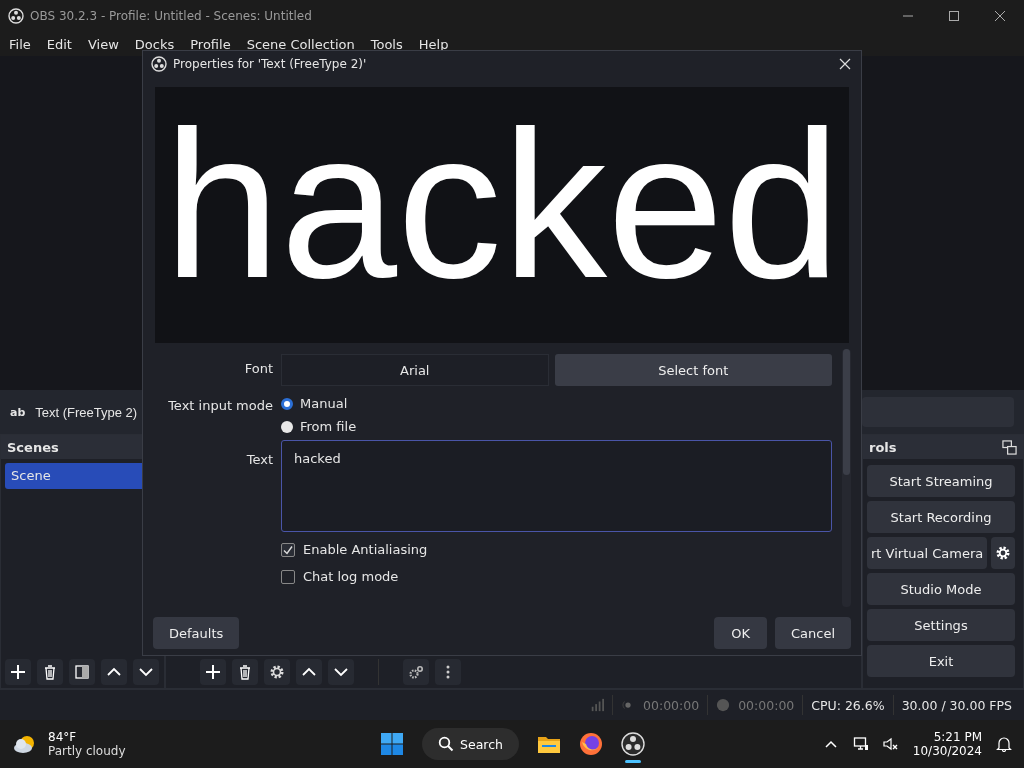 This screenshot has width=1024, height=768. I want to click on windows-start-icon, so click(392, 744).